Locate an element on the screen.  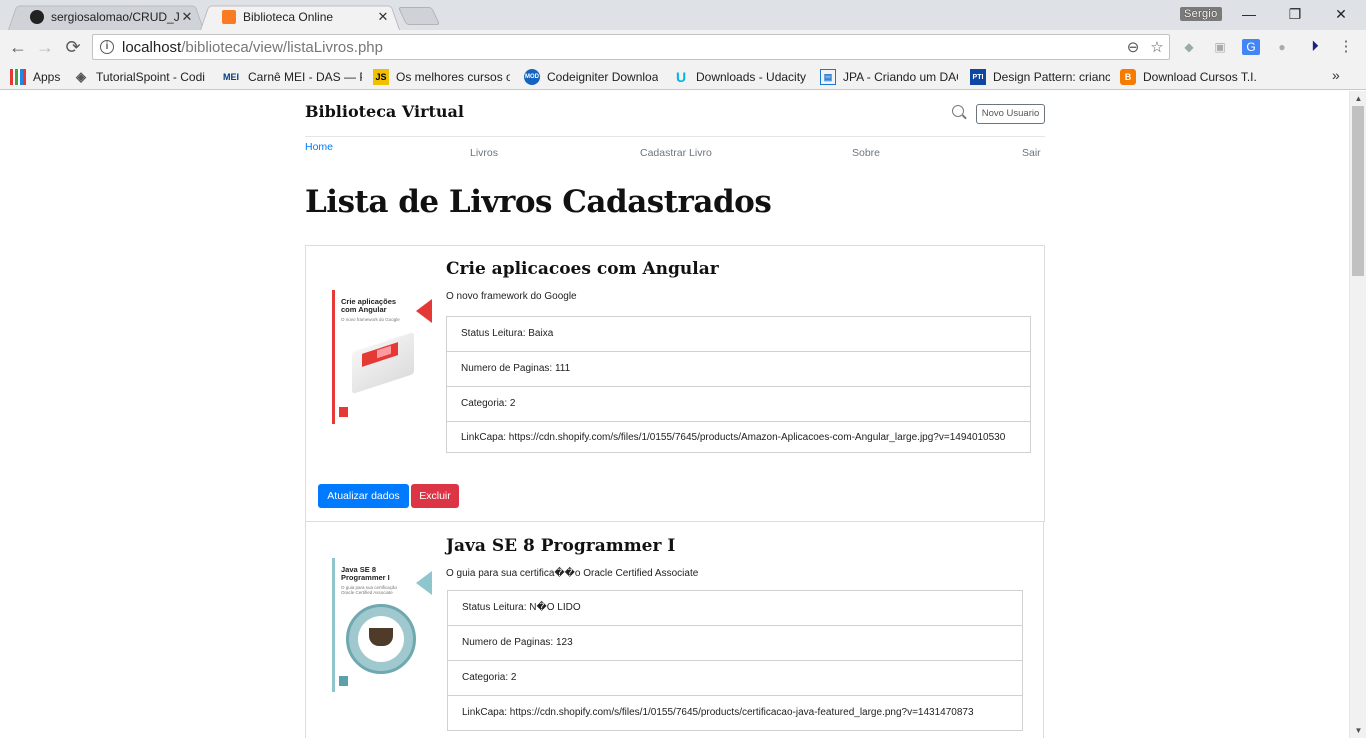
scrollbar-thumb is located at coordinates (1358, 191).